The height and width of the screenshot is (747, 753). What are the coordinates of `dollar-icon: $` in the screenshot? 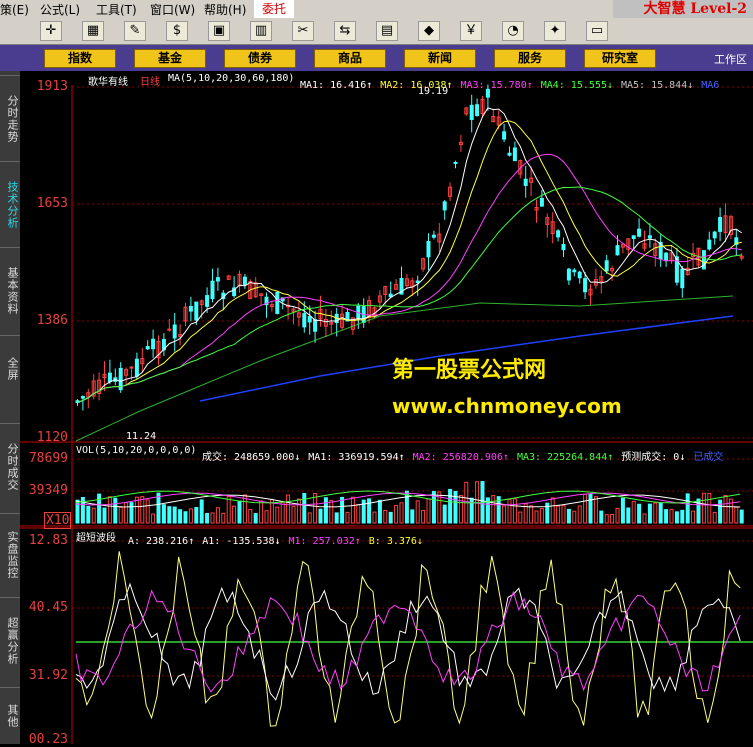 It's located at (177, 31).